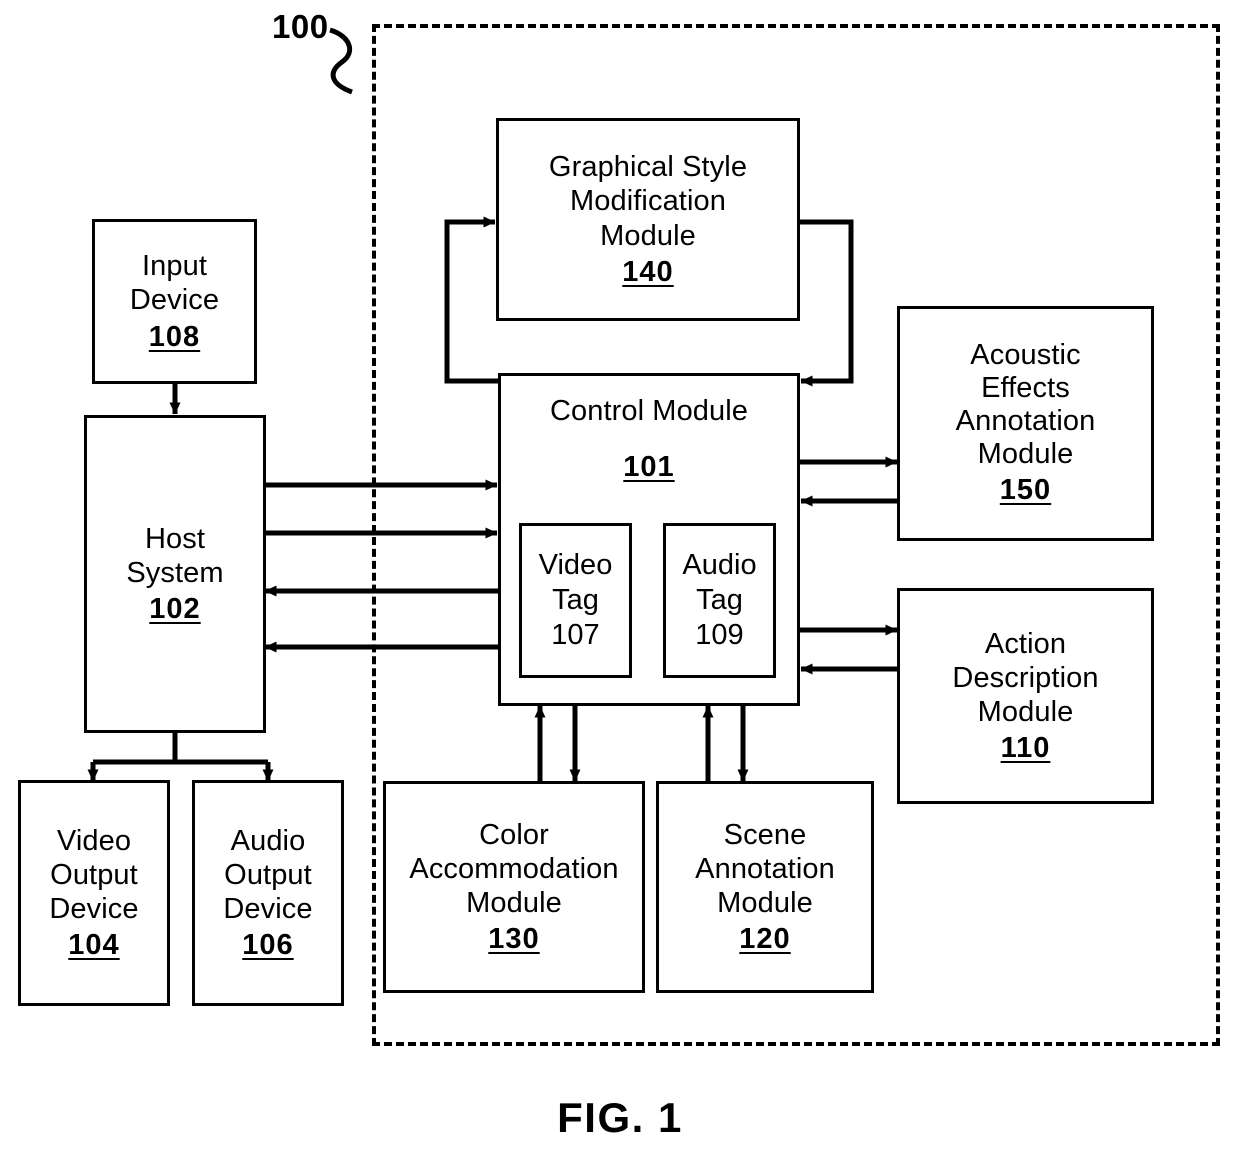  Describe the element at coordinates (649, 467) in the screenshot. I see `block-control-module-refnum: 101` at that location.